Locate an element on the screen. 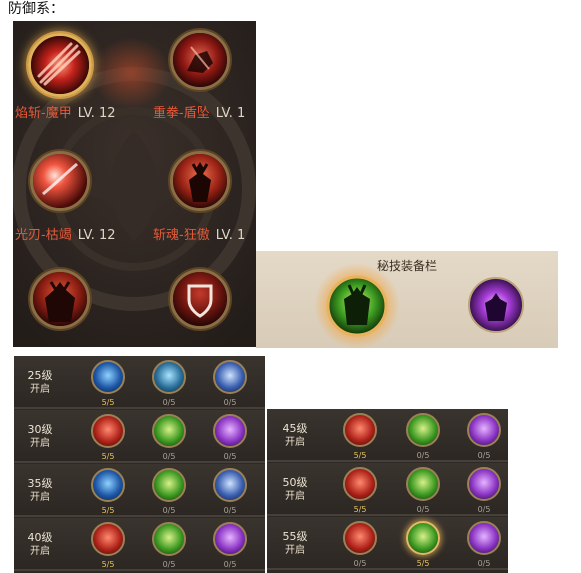 This screenshot has height=573, width=581. level-requirement: 30级开启 is located at coordinates (40, 437).